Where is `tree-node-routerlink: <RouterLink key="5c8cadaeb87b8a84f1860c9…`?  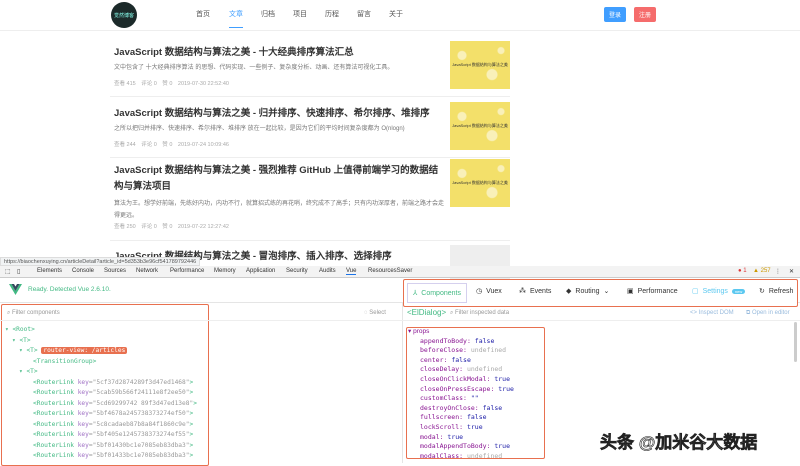 tree-node-routerlink: <RouterLink key="5c8cadaeb87b8a84f1860c9… is located at coordinates (101, 425).